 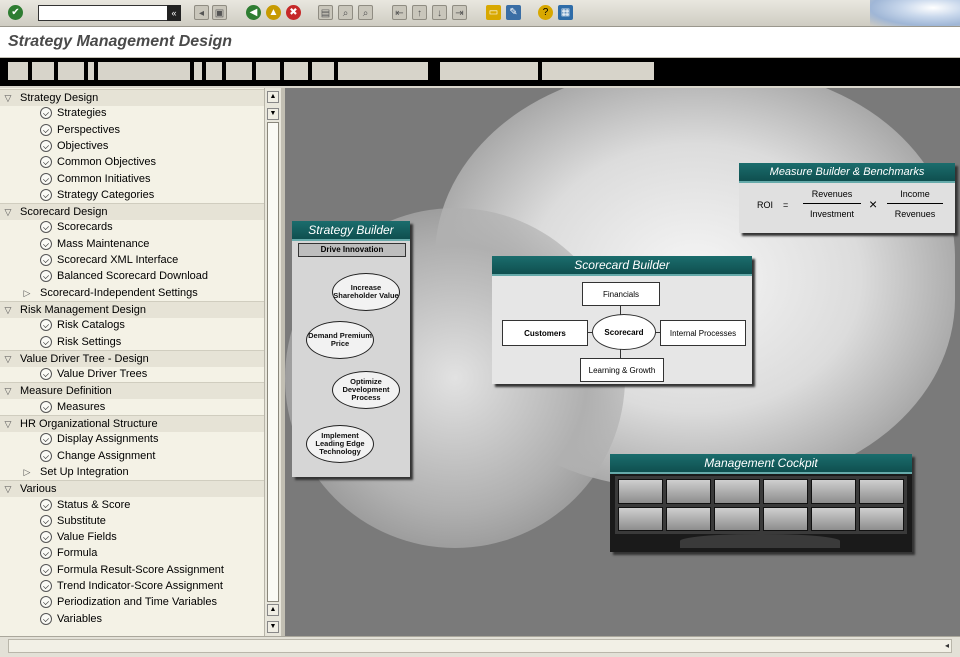 I want to click on tree-folder: ▽ Value Driver Tree - Design, so click(x=132, y=358).